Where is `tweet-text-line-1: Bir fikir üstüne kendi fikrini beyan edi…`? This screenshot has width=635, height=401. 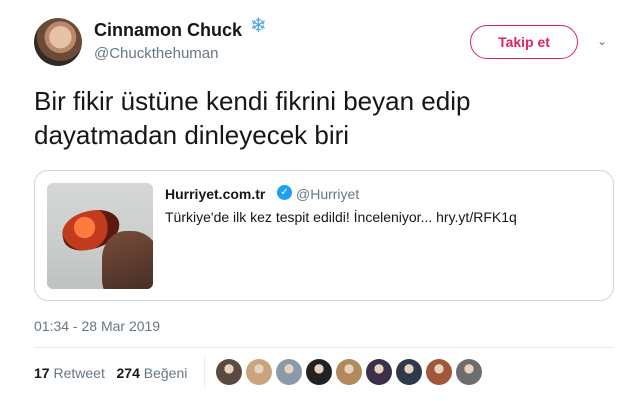
tweet-text-line-1: Bir fikir üstüne kendi fikrini beyan edi… is located at coordinates (252, 101).